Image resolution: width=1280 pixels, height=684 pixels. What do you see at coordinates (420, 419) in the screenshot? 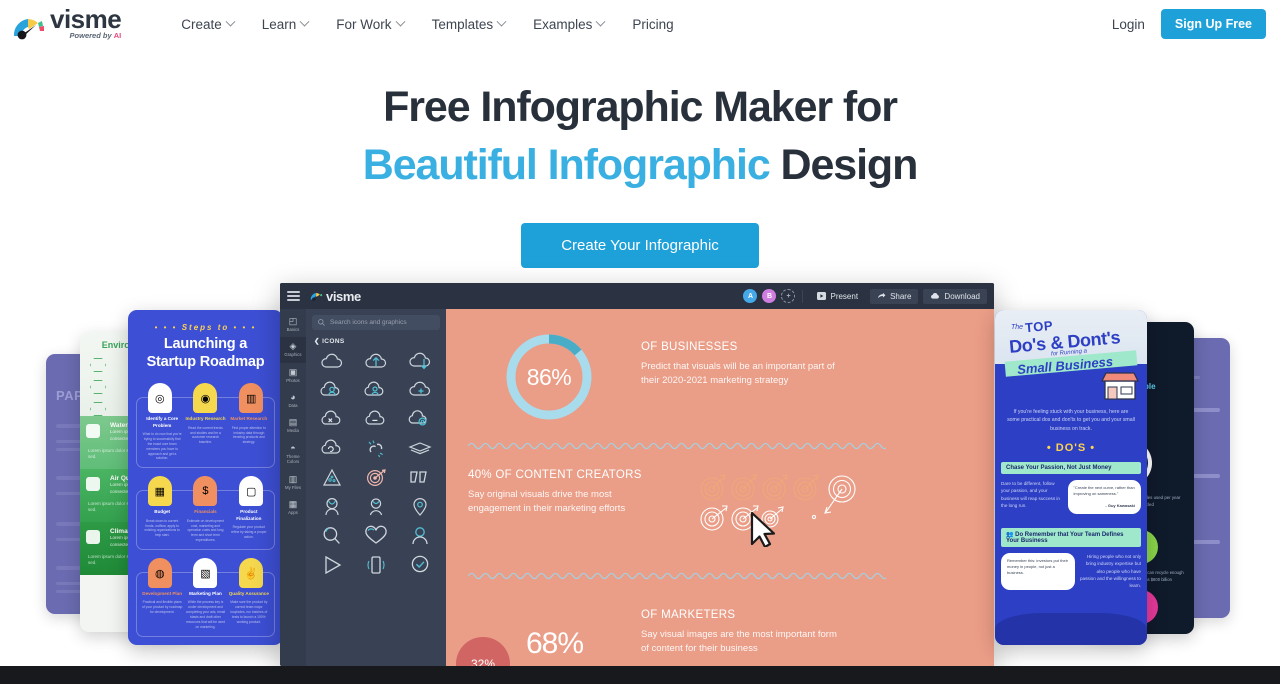
I see `cloud-settings-icon` at bounding box center [420, 419].